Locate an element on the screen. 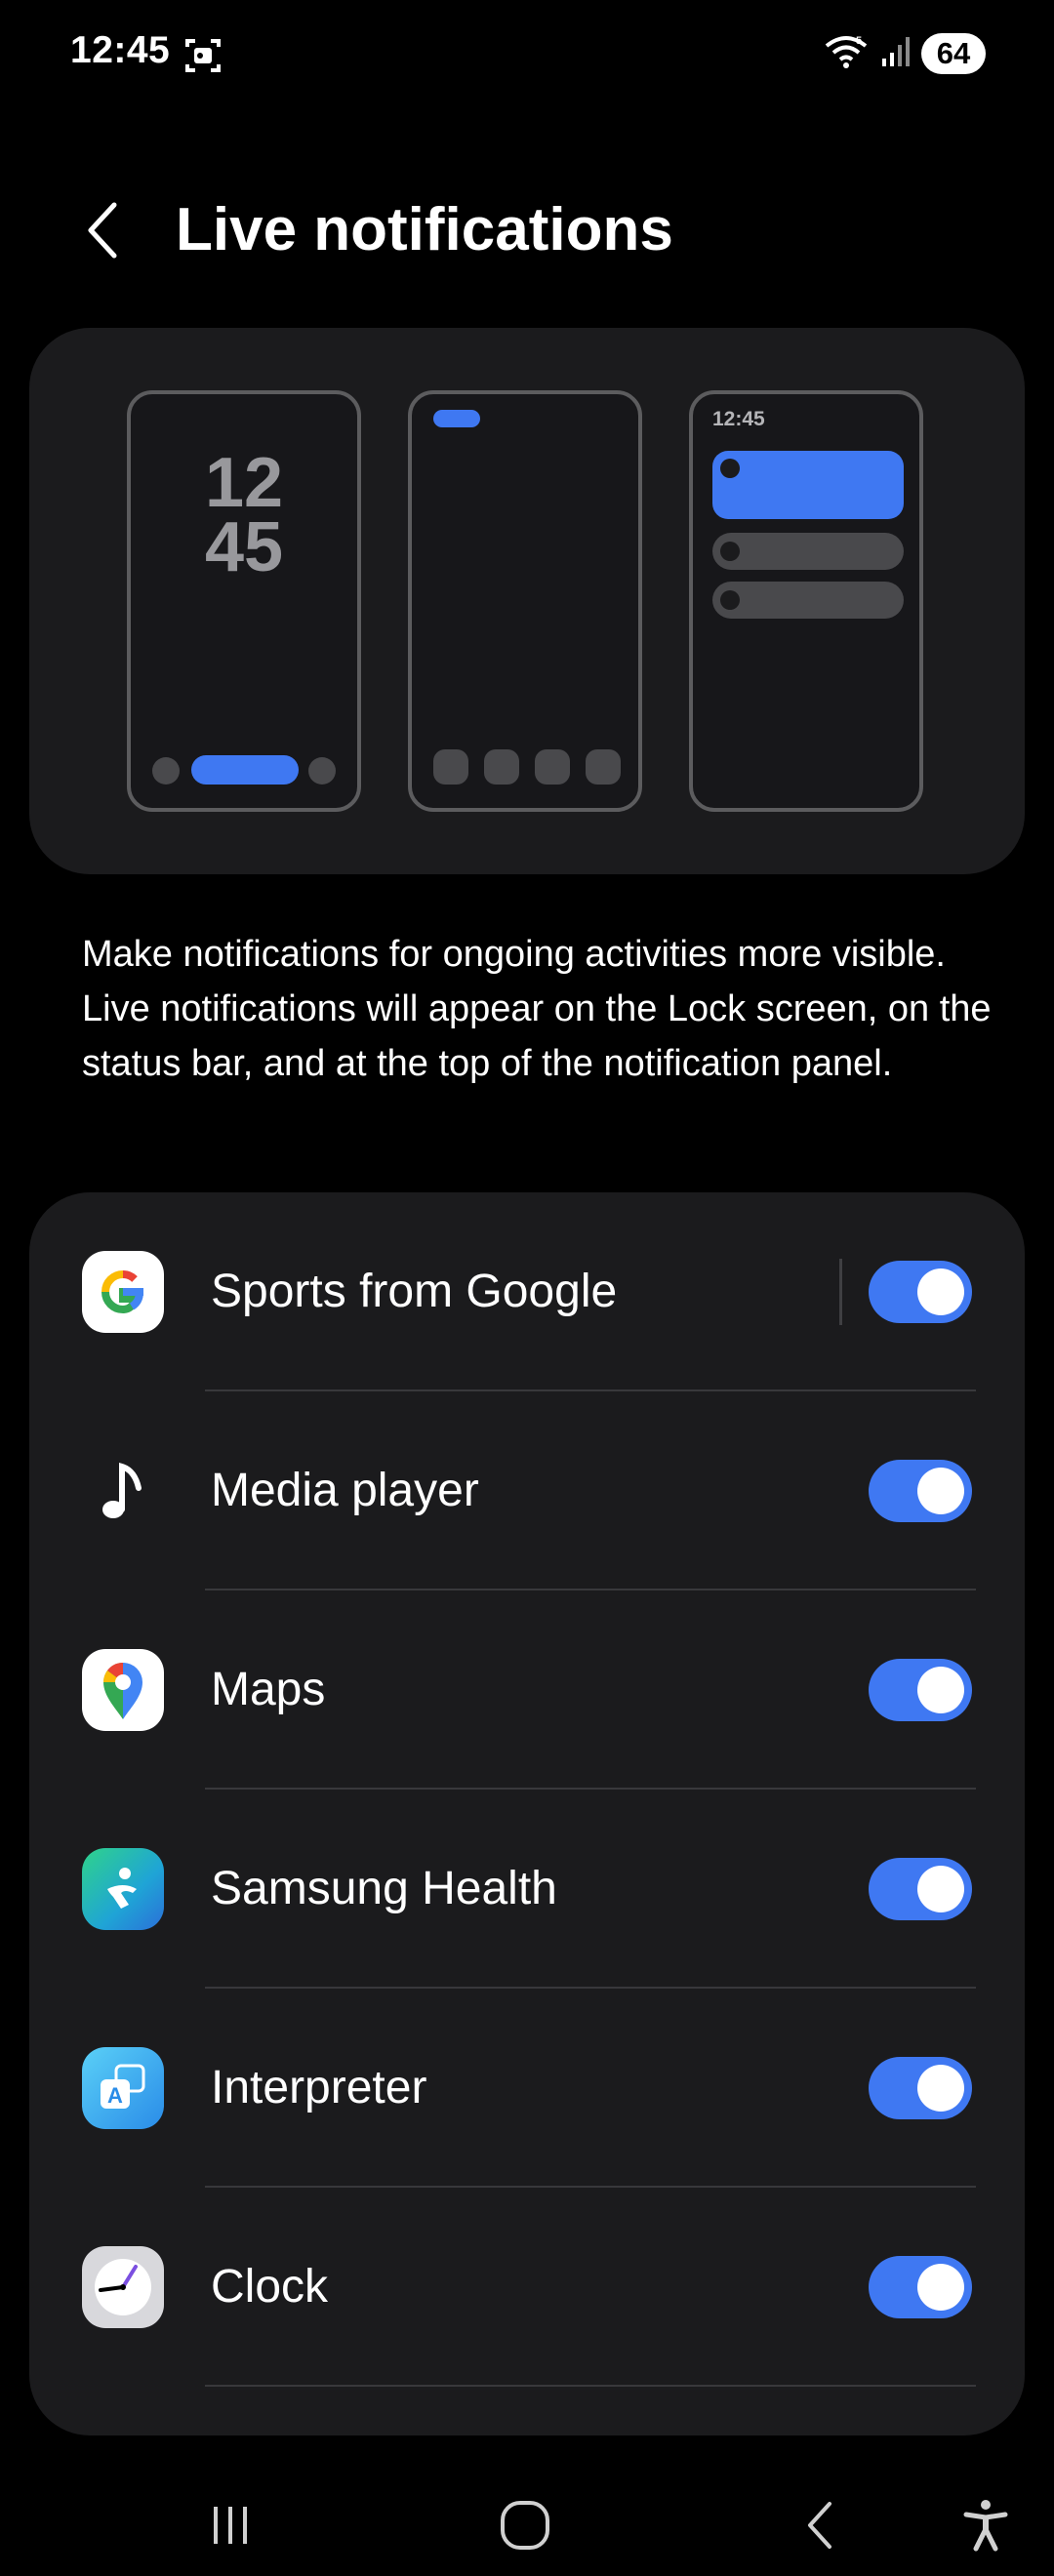 This screenshot has width=1054, height=2576. svg-text: A is located at coordinates (115, 2095).